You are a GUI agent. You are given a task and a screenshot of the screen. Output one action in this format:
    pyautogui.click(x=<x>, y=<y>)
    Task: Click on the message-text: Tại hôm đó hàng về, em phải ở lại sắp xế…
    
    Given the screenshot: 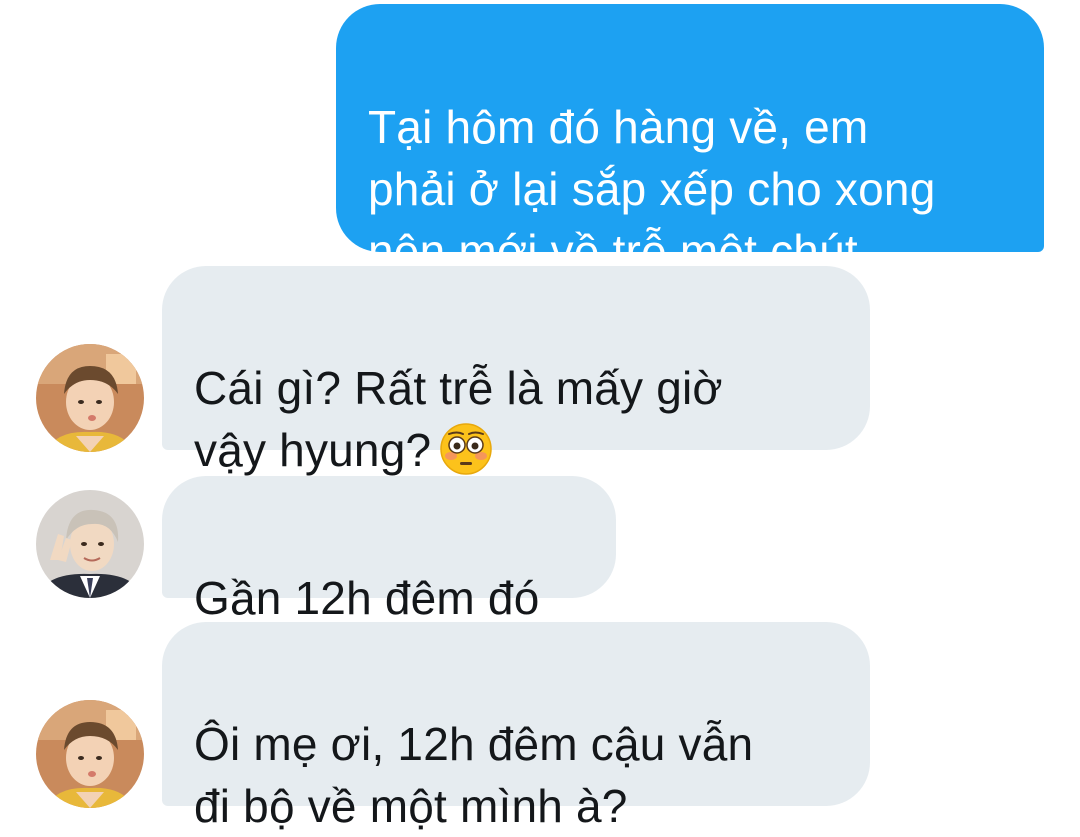 What is the action you would take?
    pyautogui.click(x=652, y=189)
    